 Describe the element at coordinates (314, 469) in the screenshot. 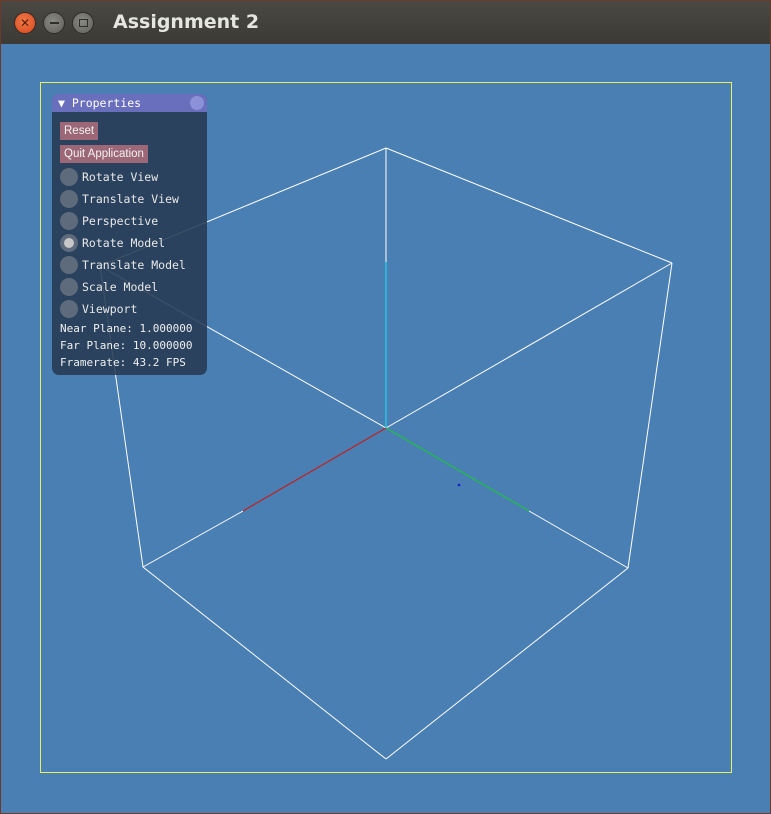

I see `axis-x` at that location.